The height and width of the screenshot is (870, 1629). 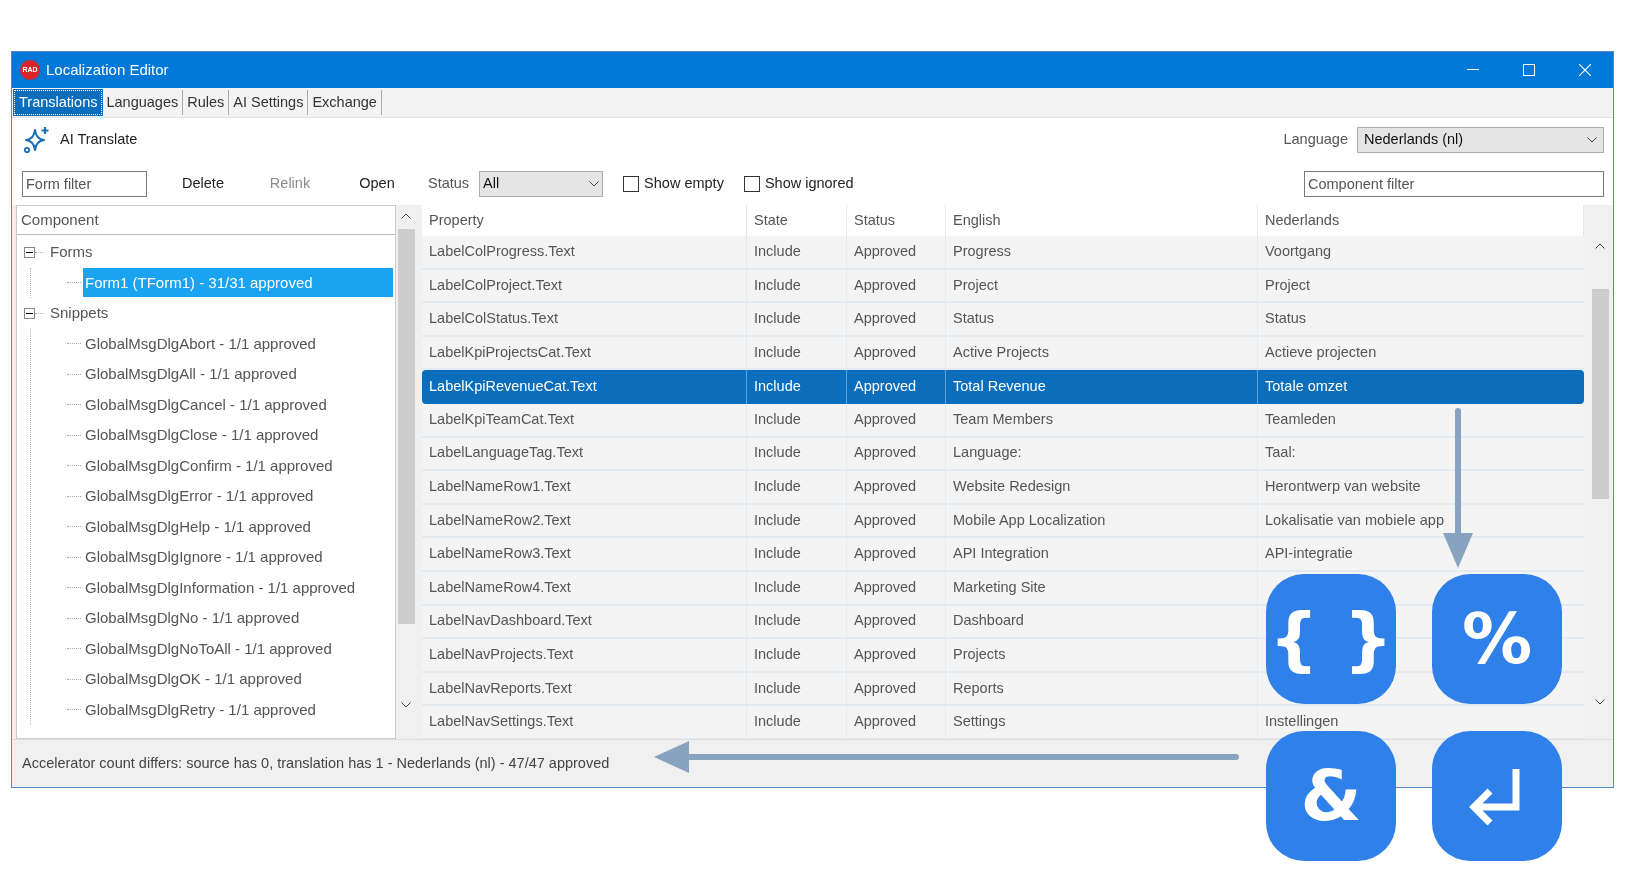 I want to click on table-cell: Reports, so click(x=1102, y=688).